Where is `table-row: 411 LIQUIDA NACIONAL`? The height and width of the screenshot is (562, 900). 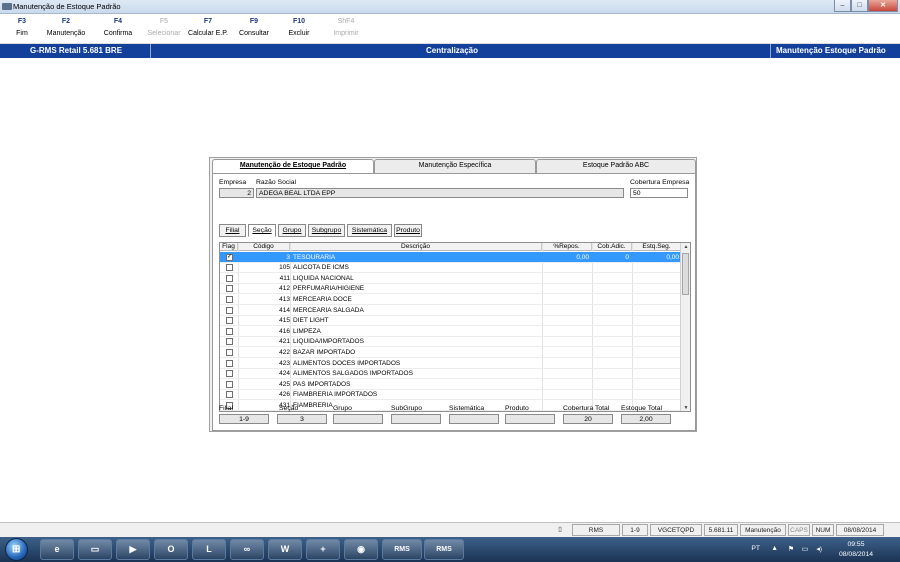
table-row: 411 LIQUIDA NACIONAL is located at coordinates (451, 278).